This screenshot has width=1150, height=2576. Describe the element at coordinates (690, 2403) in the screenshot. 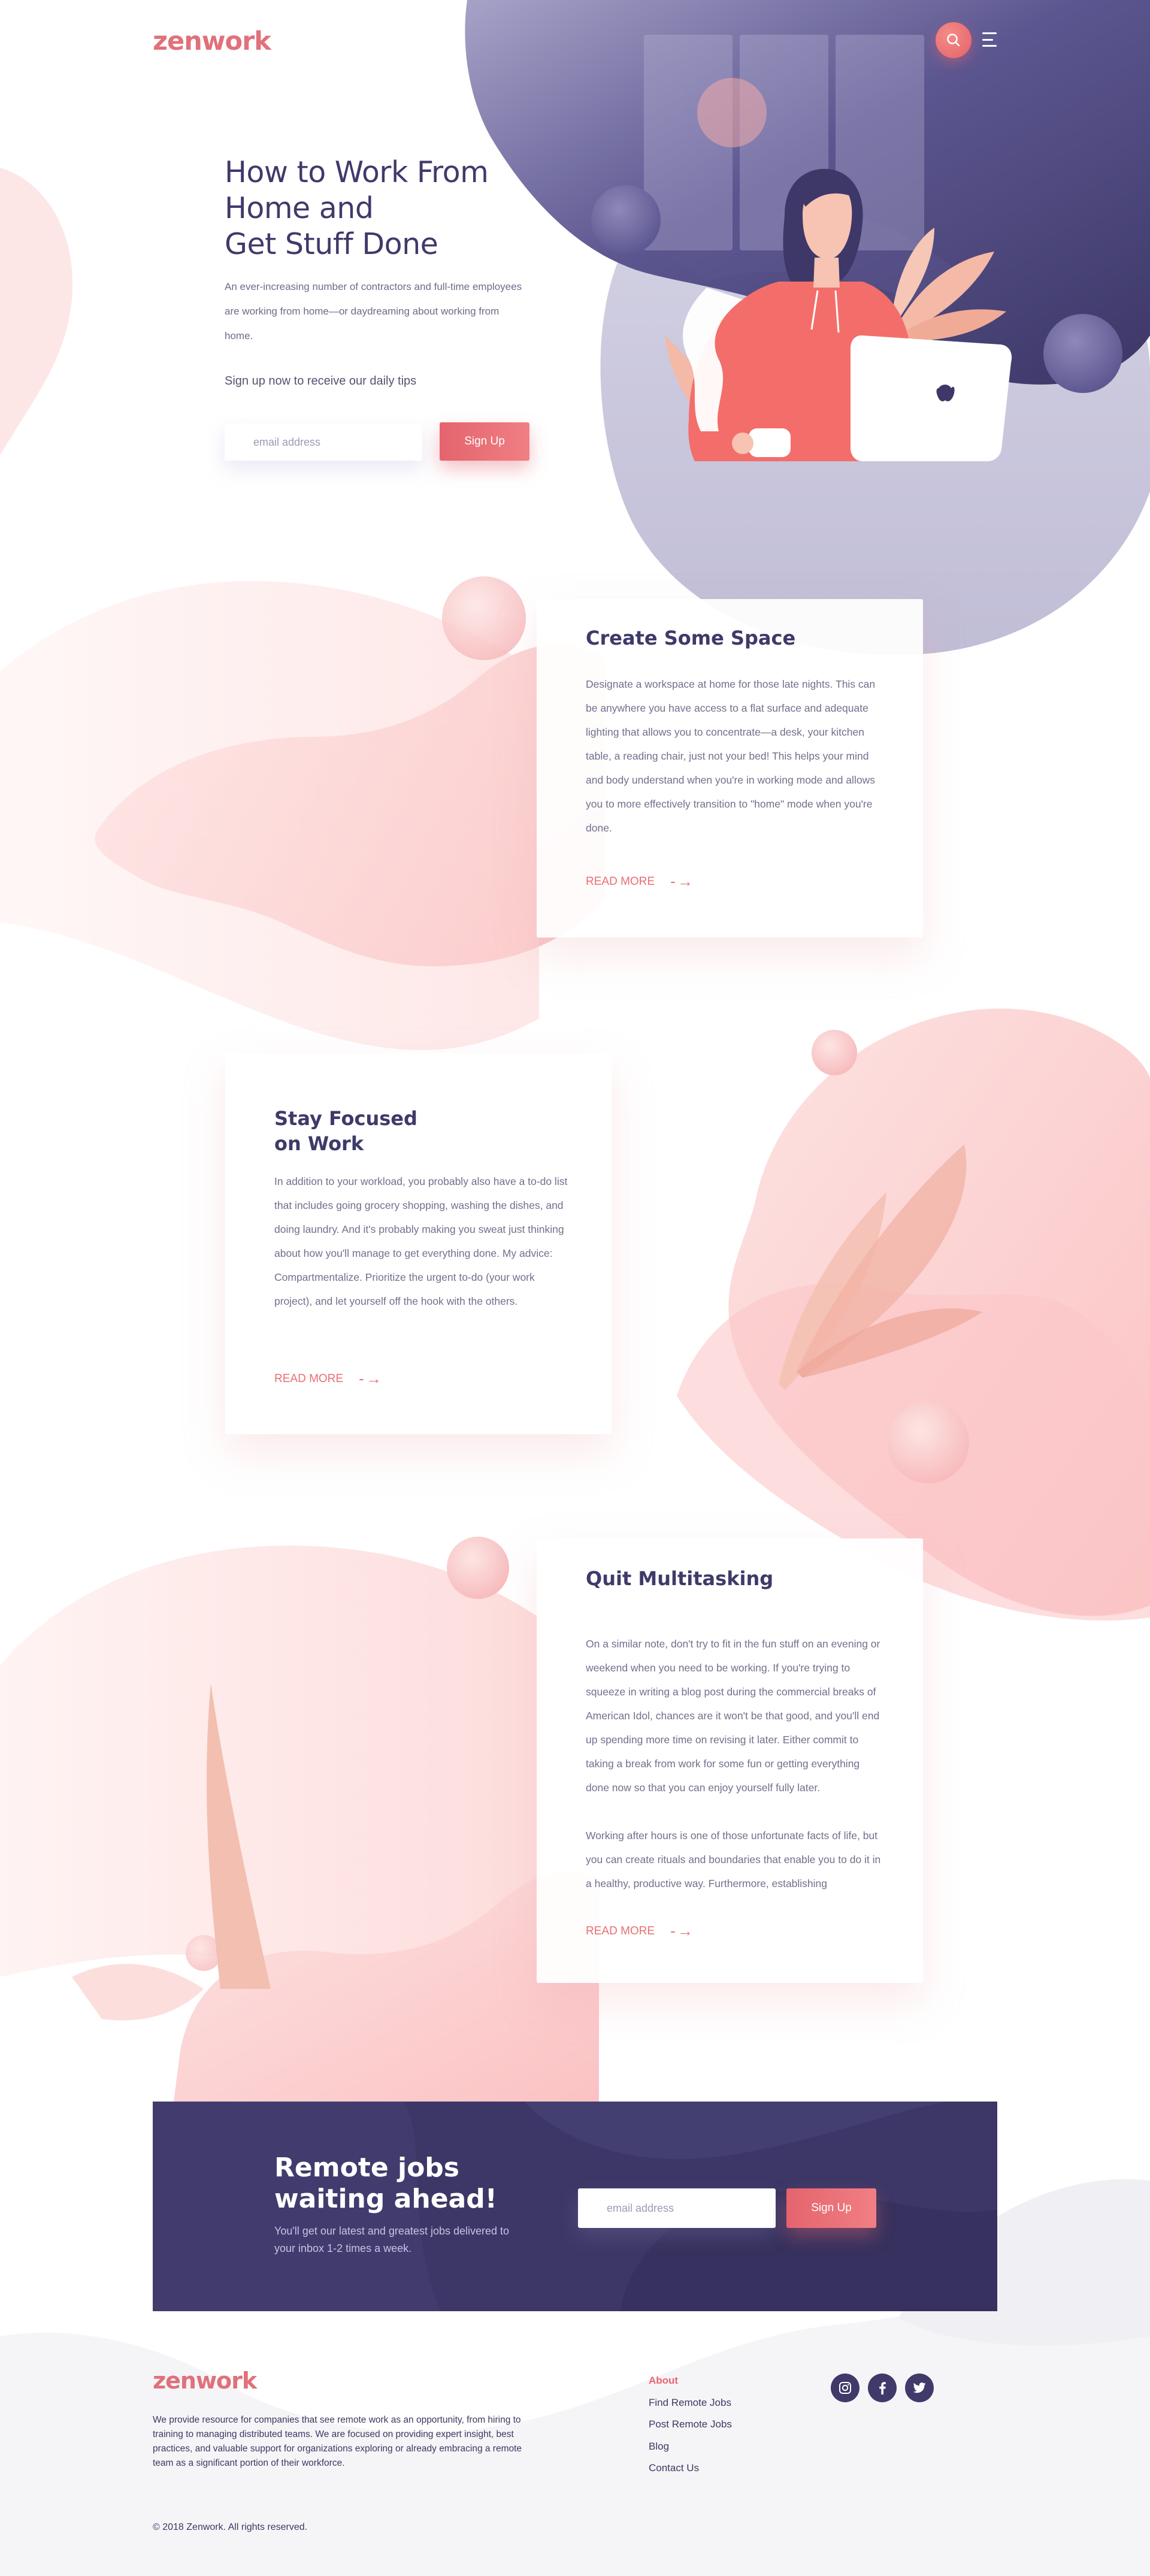

I see `footer-link-find-remote-jobs: Find Remote Jobs` at that location.